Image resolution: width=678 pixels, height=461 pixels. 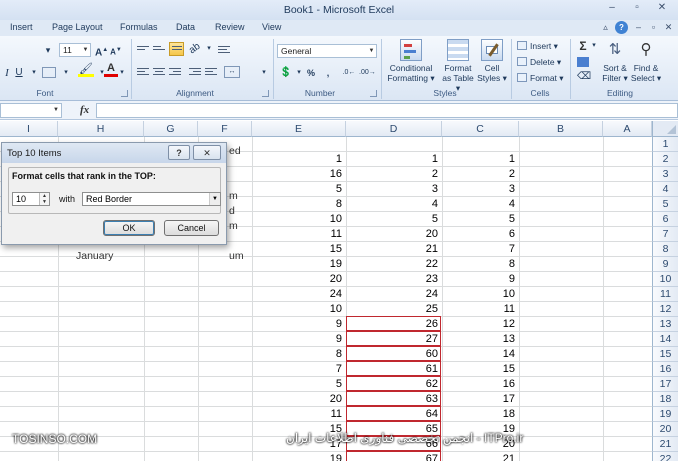 I want to click on align-top-icon, so click(x=143, y=49).